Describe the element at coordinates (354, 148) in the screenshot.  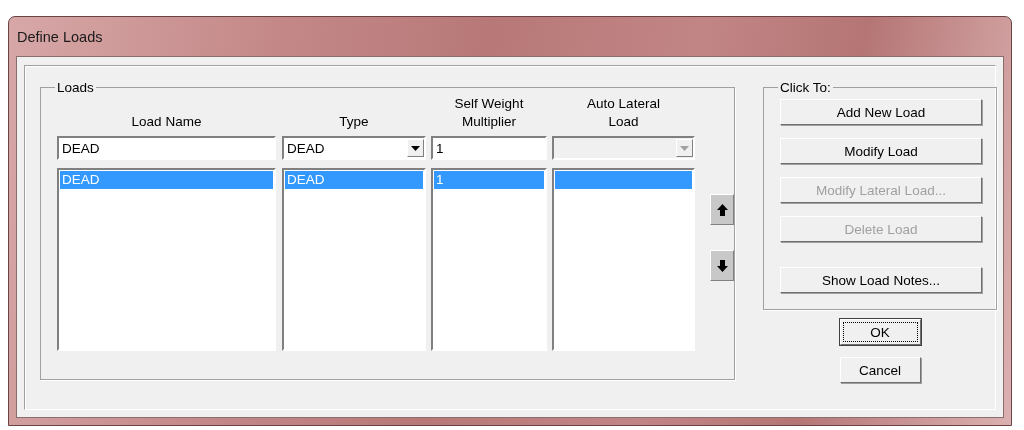
I see `type-dropdown: DEAD` at that location.